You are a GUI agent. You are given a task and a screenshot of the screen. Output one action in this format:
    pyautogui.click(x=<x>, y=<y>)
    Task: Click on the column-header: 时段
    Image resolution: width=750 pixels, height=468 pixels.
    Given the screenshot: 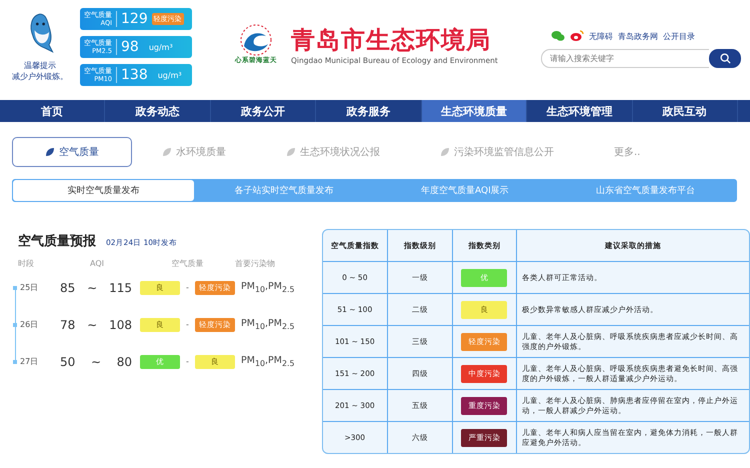 What is the action you would take?
    pyautogui.click(x=26, y=263)
    